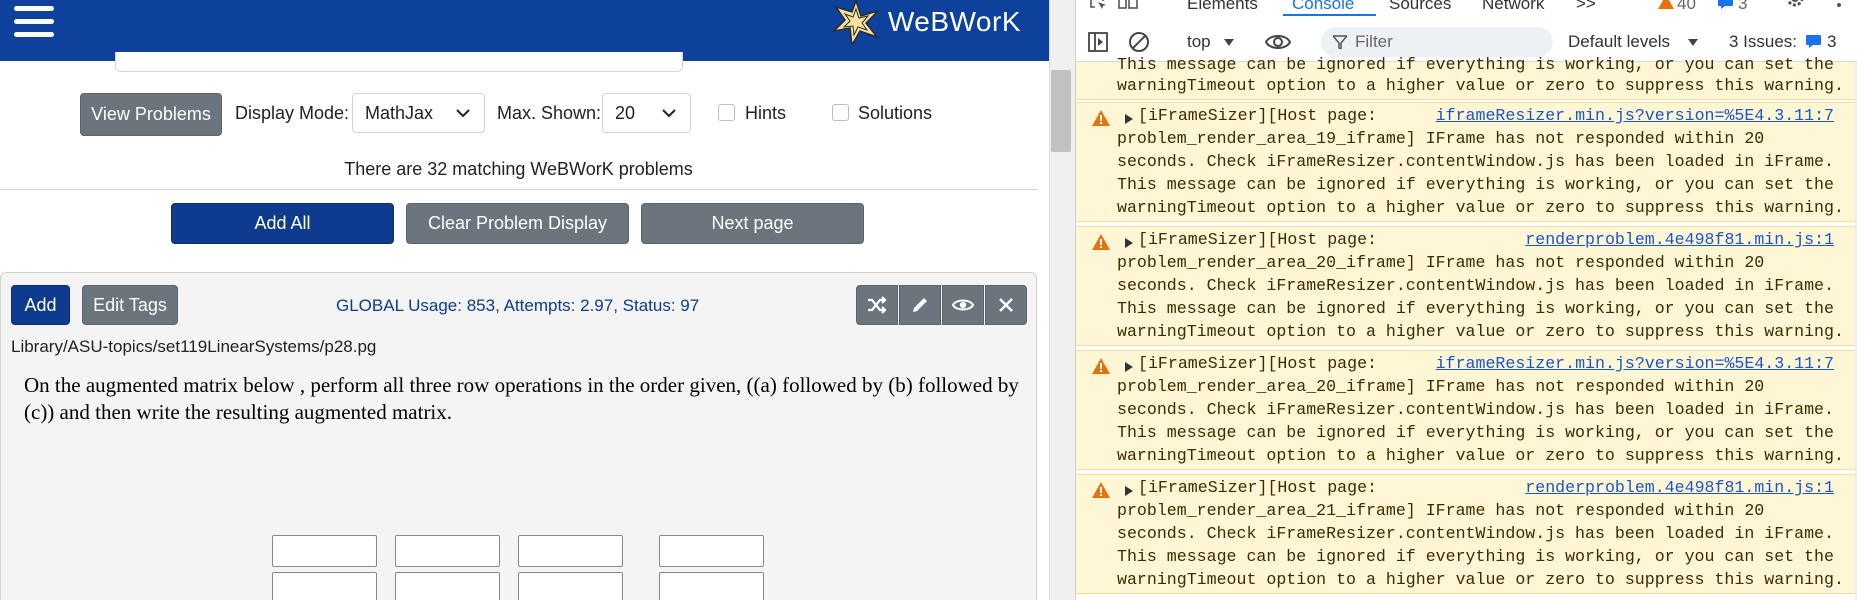  Describe the element at coordinates (1742, 7) in the screenshot. I see `message-count: 3` at that location.